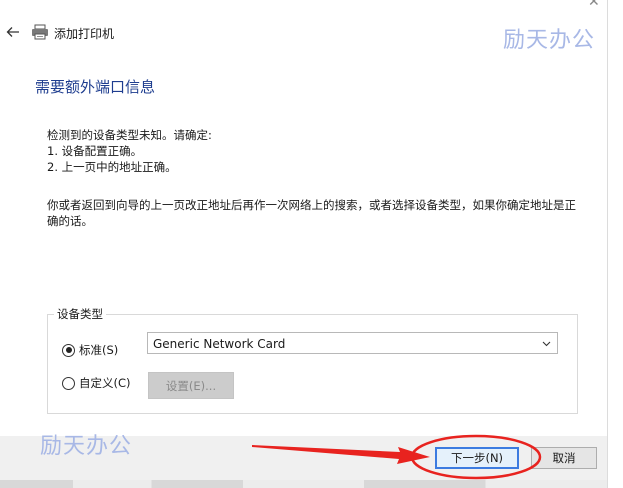 The width and height of the screenshot is (623, 488). Describe the element at coordinates (80, 314) in the screenshot. I see `device-type-group-label: 设备类型` at that location.